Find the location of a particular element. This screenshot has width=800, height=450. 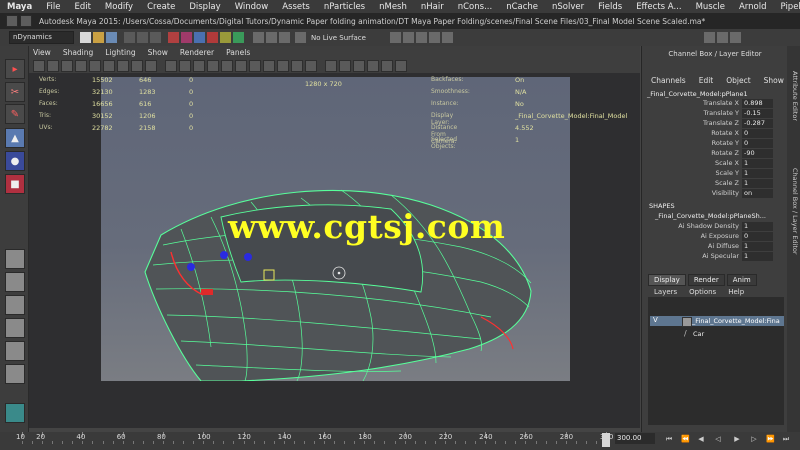

layout-outliner-icon is located at coordinates (15, 351).